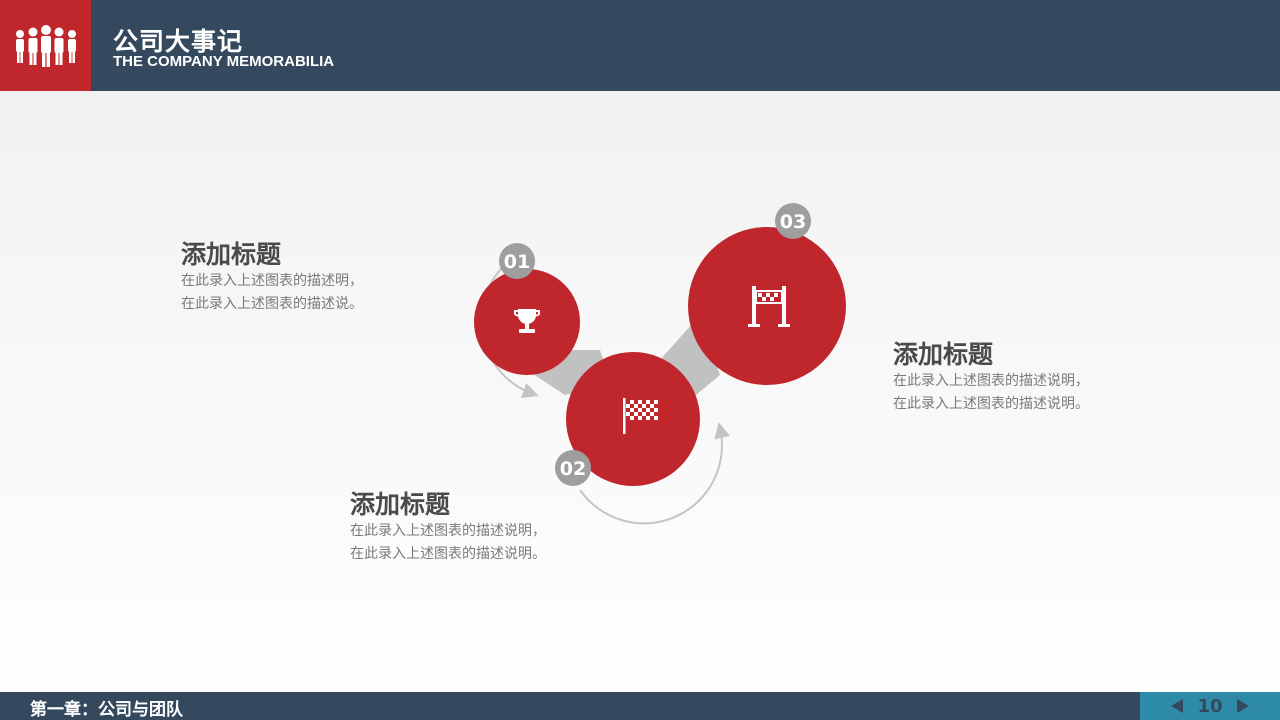 This screenshot has height=720, width=1280. I want to click on text-block-2: 添加标题 在此录入上述图表的描述说明， 在此录入上述图表的描述说明。, so click(991, 378).